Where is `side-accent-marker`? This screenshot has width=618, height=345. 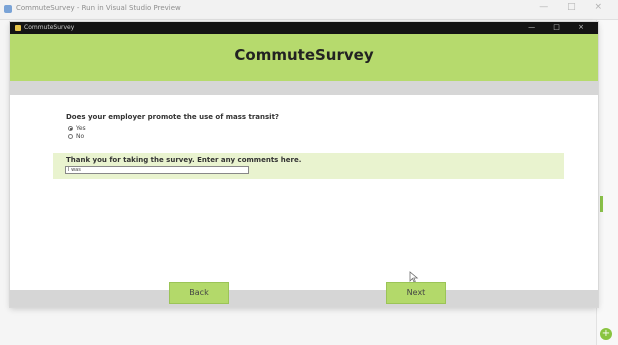 side-accent-marker is located at coordinates (601, 204).